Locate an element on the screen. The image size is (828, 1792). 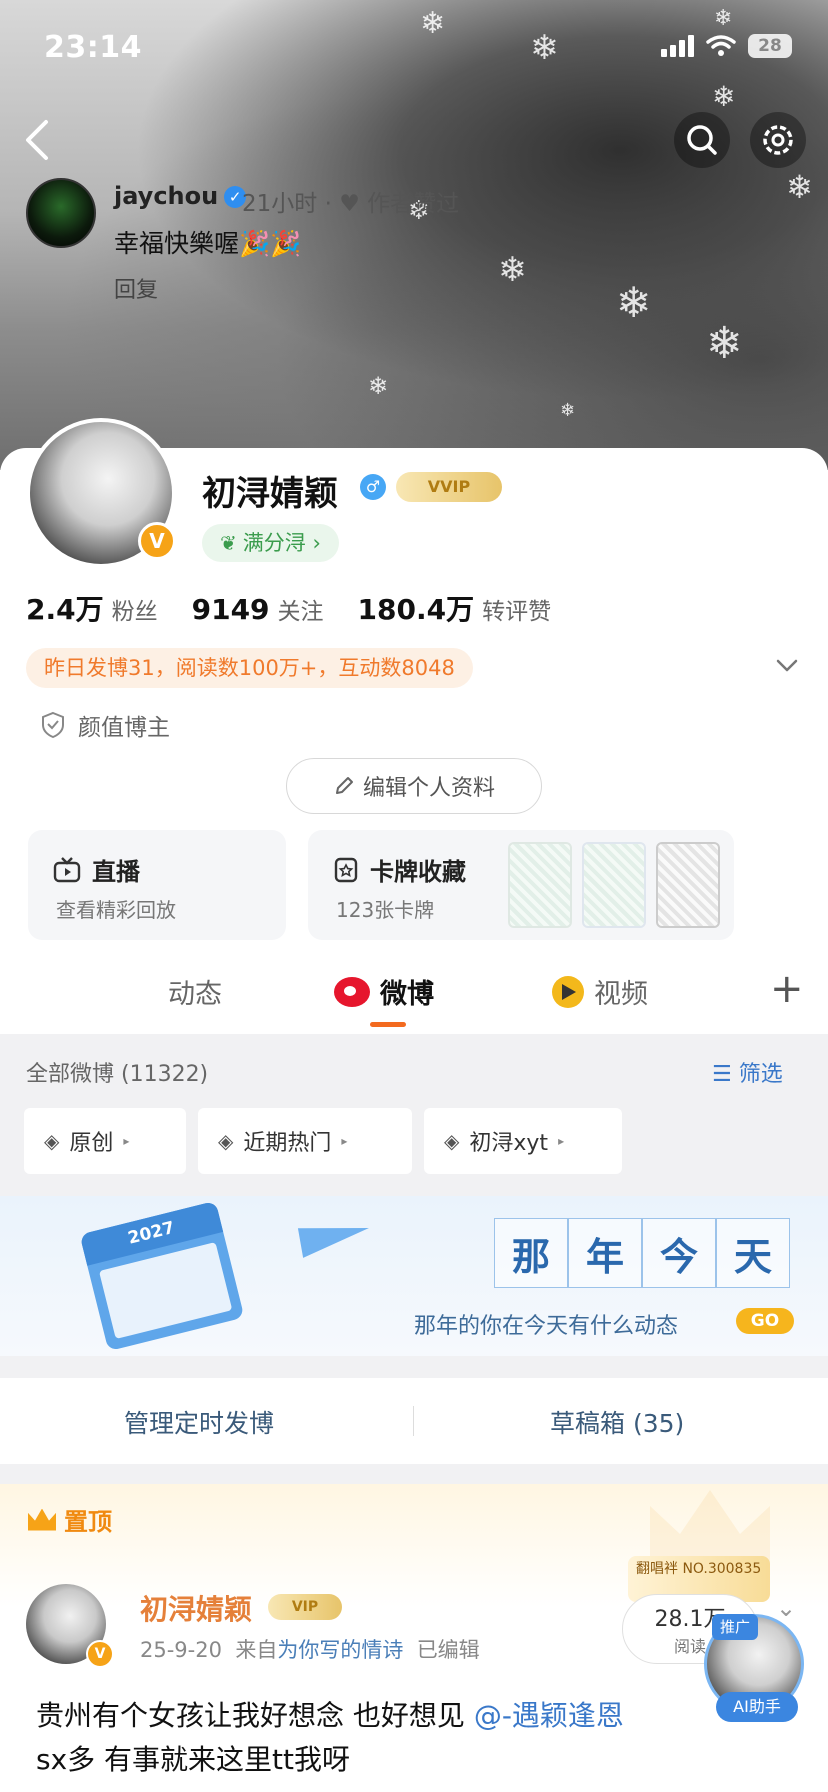
status-bar: 23:14 28 is located at coordinates (414, 50).